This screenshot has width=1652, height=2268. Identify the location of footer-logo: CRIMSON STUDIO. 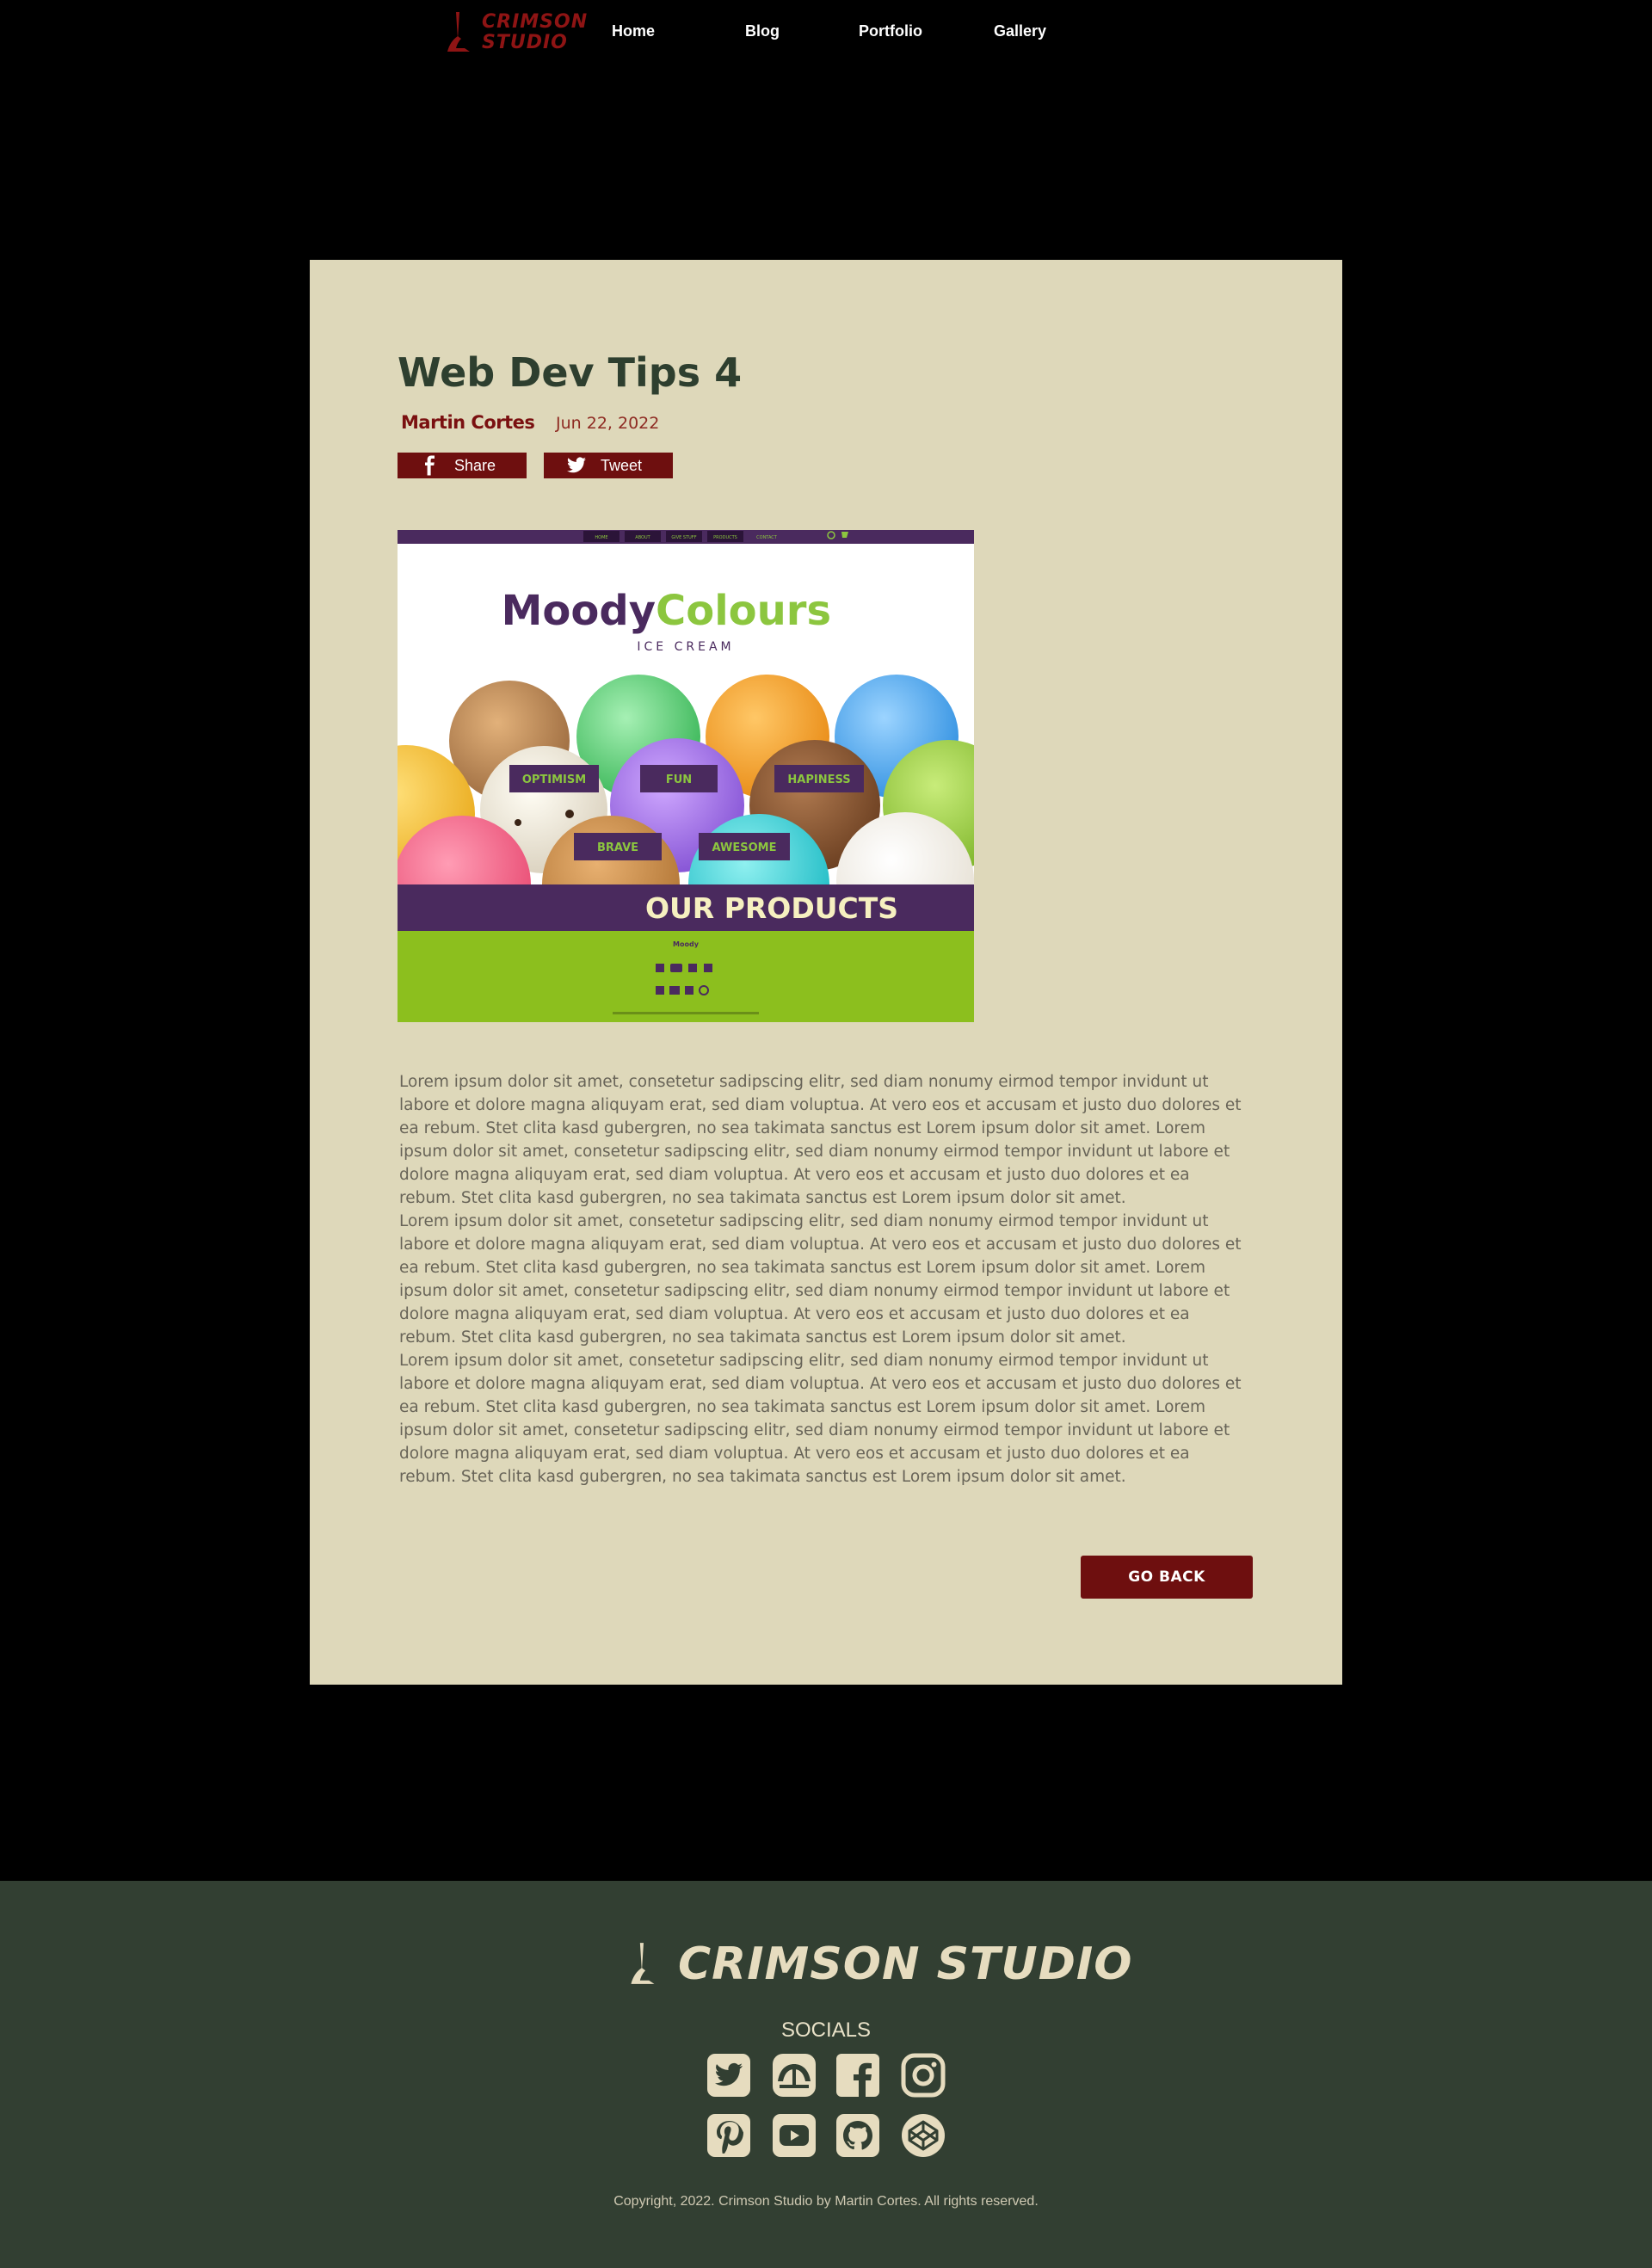
(878, 1964).